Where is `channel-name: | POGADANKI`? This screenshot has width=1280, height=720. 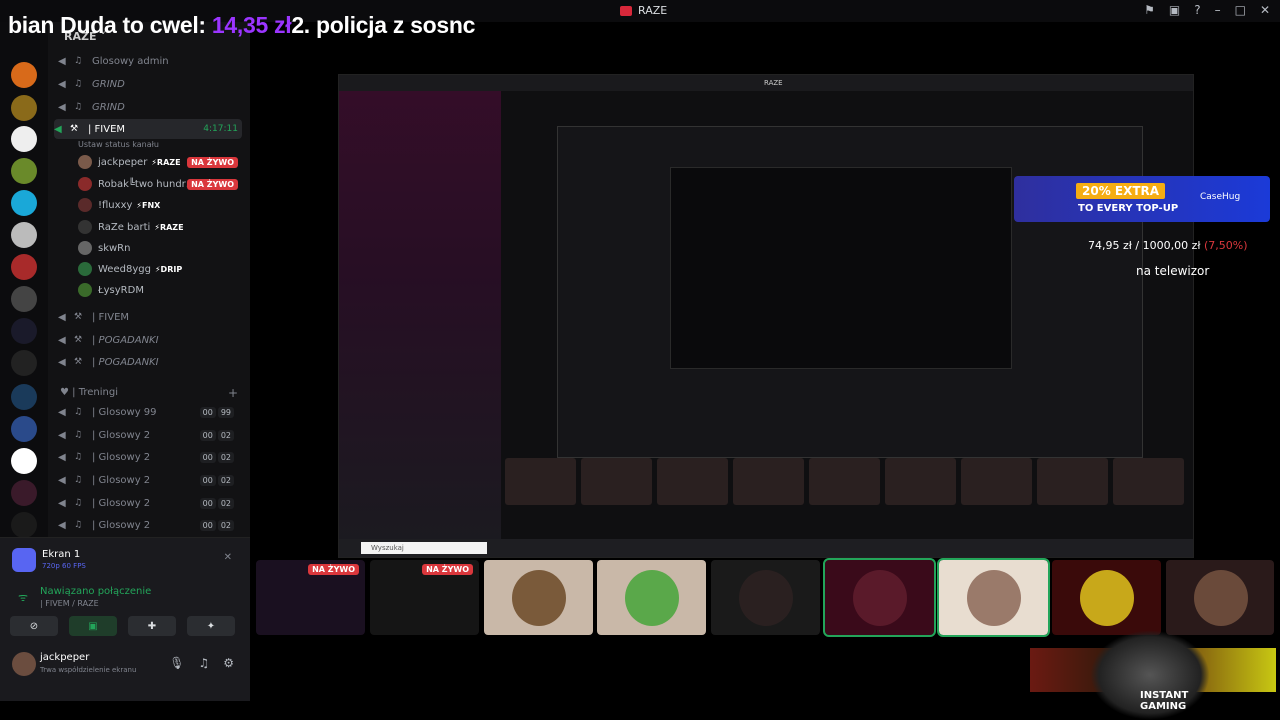 channel-name: | POGADANKI is located at coordinates (125, 362).